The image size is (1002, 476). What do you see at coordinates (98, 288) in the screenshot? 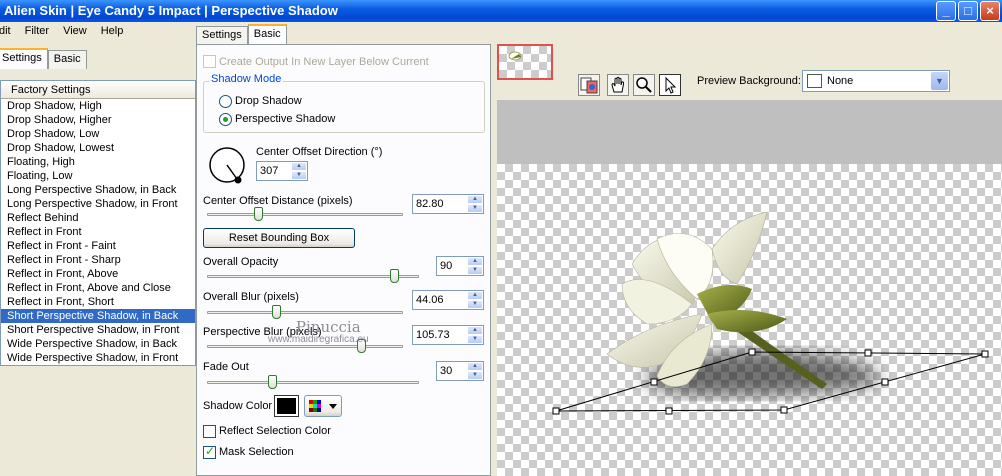
I see `settings-list-item: Reflect in Front, Above and Close` at bounding box center [98, 288].